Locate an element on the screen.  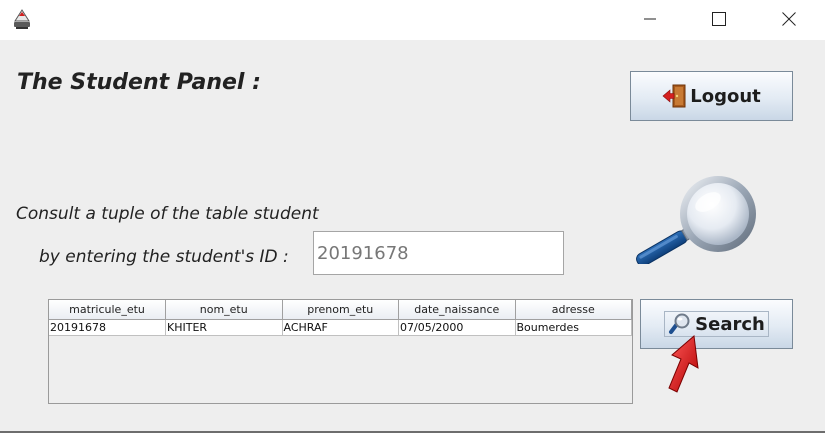
logout-label: Logout is located at coordinates (725, 96).